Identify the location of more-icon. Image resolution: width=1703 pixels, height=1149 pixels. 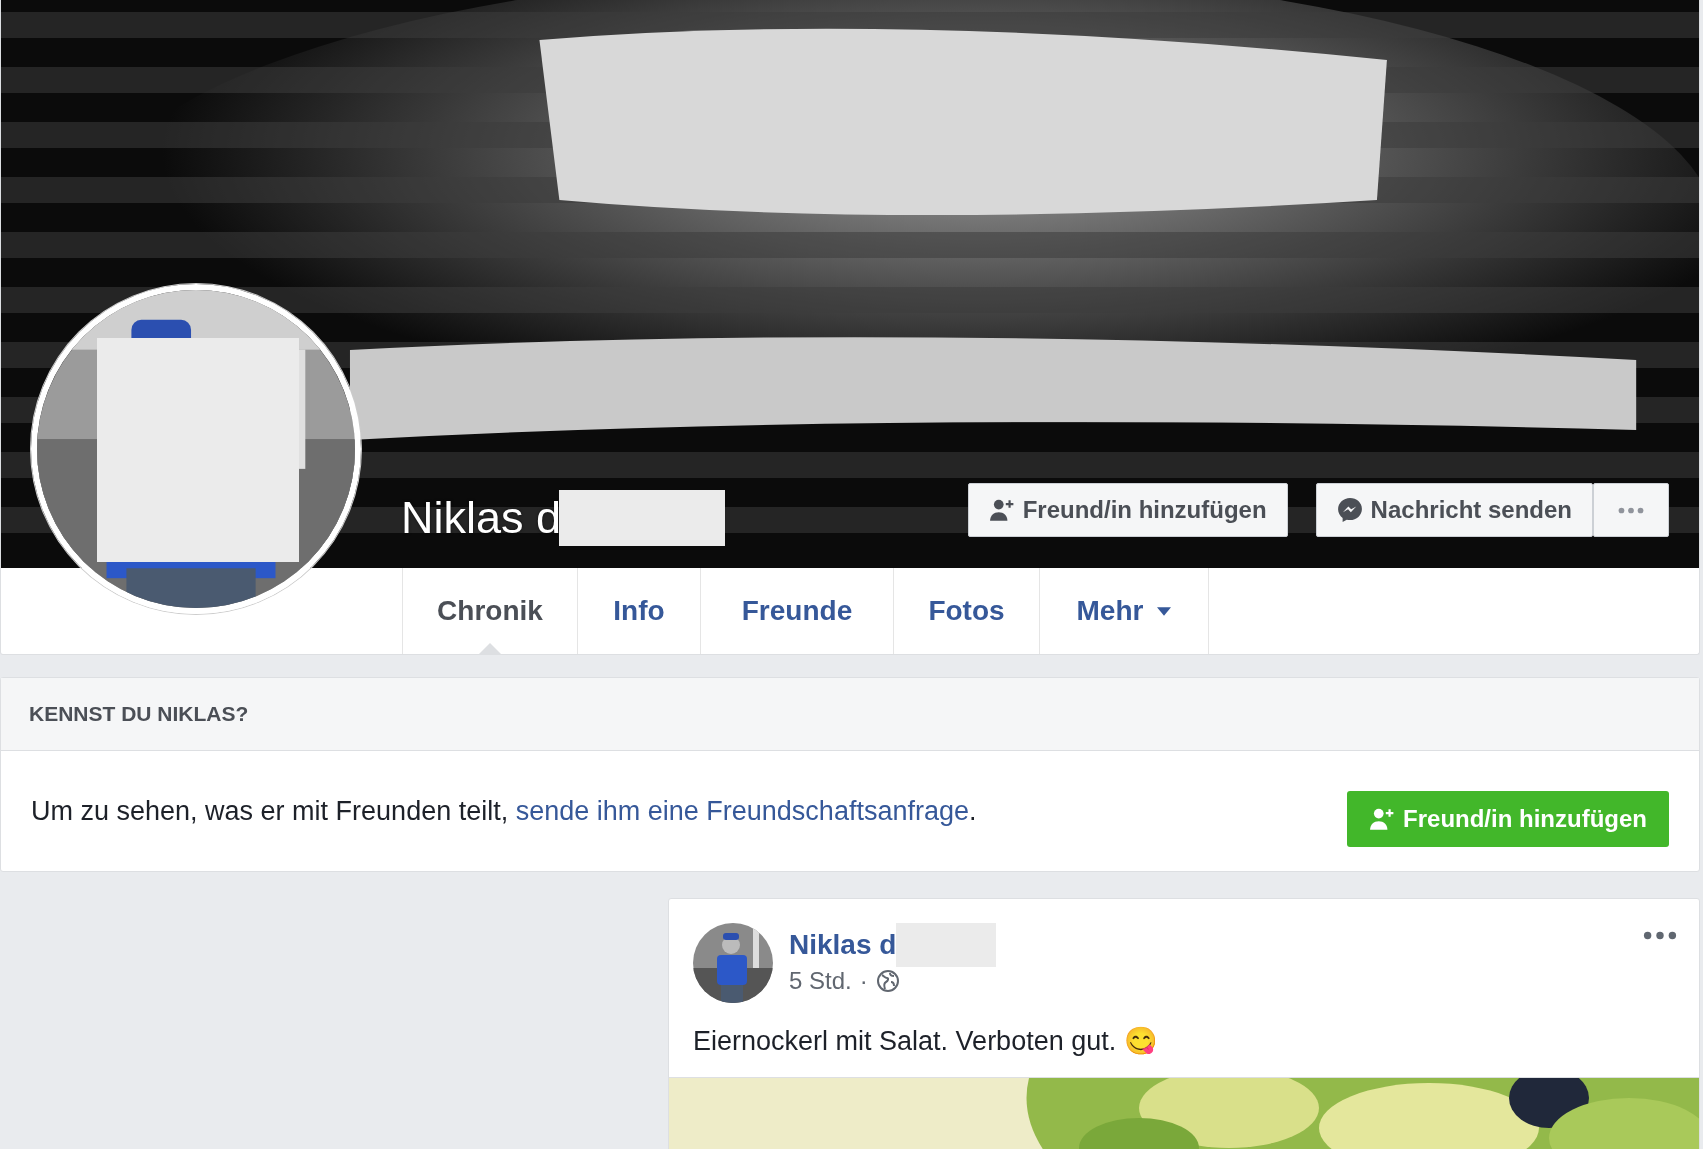
(1660, 935).